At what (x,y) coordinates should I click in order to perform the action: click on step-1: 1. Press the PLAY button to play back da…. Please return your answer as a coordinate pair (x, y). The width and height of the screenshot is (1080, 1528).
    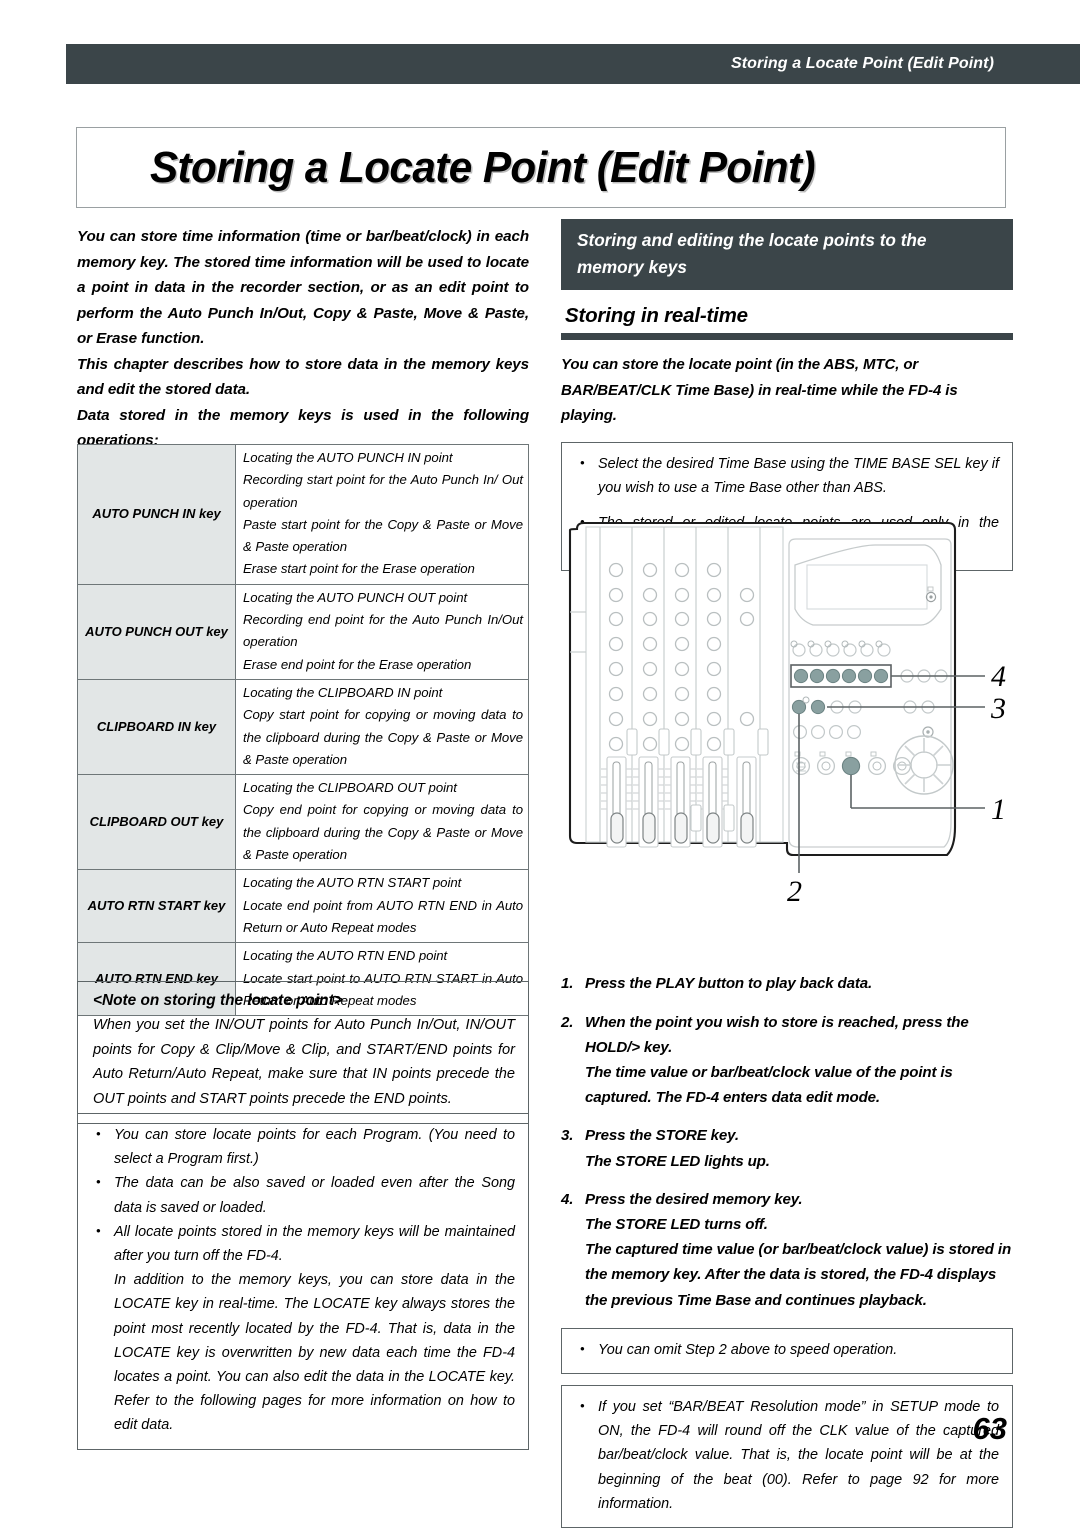
    Looking at the image, I should click on (787, 983).